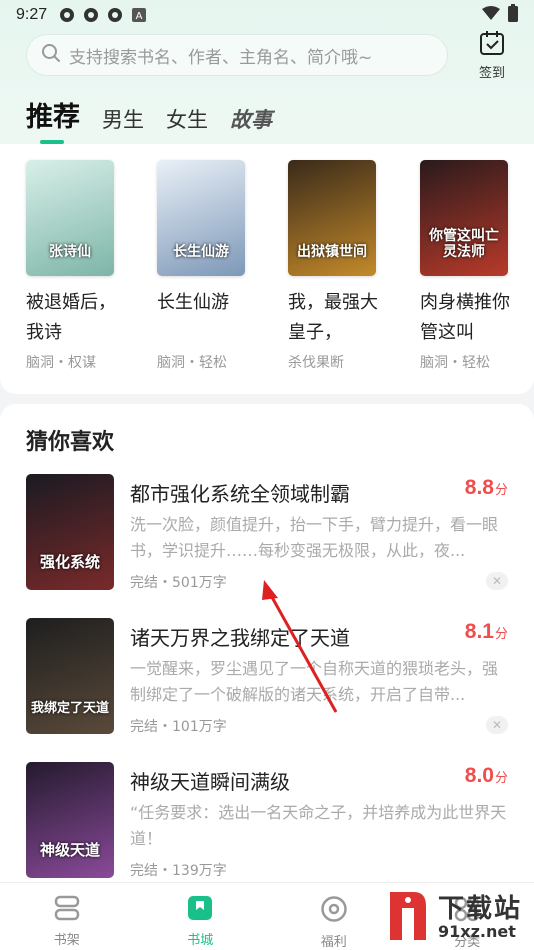 Image resolution: width=534 pixels, height=950 pixels. Describe the element at coordinates (477, 931) in the screenshot. I see `watermark-url: 91xz.net` at that location.